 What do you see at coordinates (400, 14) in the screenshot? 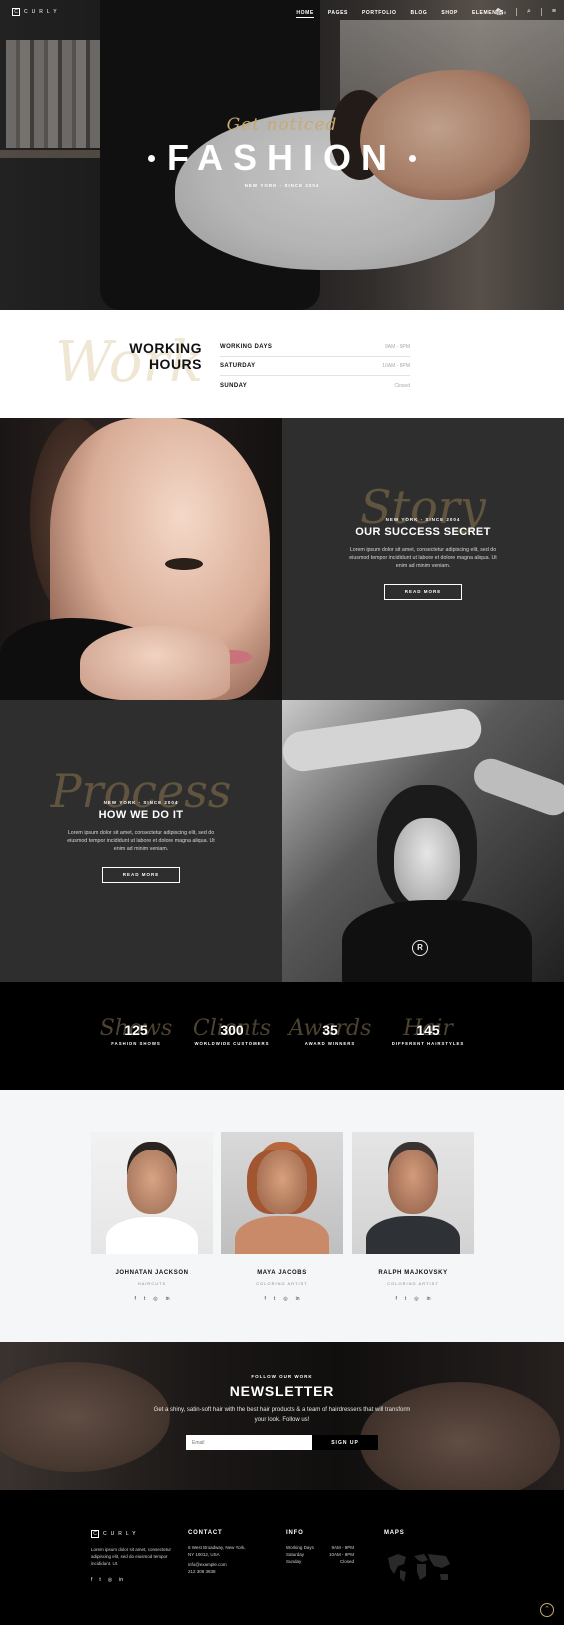
I see `nav-menu: HOME PAGES PORTFOLIO BLOG SHOP ELEMENTS` at bounding box center [400, 14].